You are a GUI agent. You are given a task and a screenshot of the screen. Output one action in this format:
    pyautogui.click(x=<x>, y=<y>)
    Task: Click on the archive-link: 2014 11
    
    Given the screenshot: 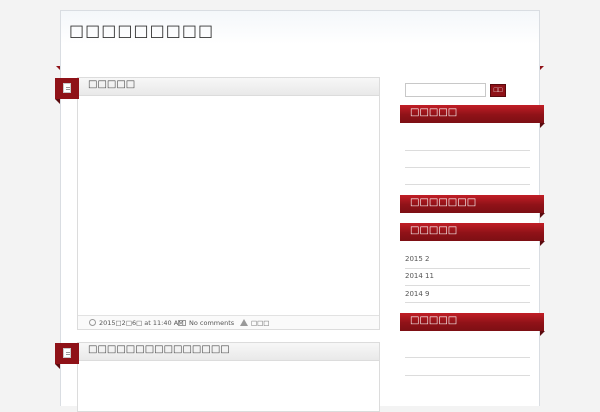 What is the action you would take?
    pyautogui.click(x=419, y=276)
    